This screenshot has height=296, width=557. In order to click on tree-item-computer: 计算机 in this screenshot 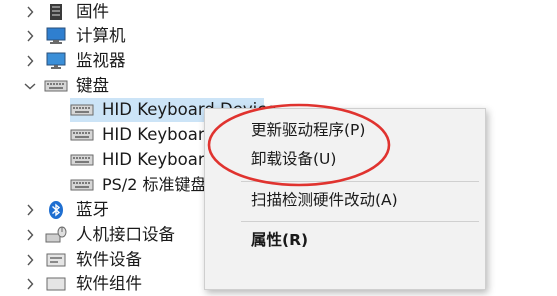, I will do `click(278, 36)`.